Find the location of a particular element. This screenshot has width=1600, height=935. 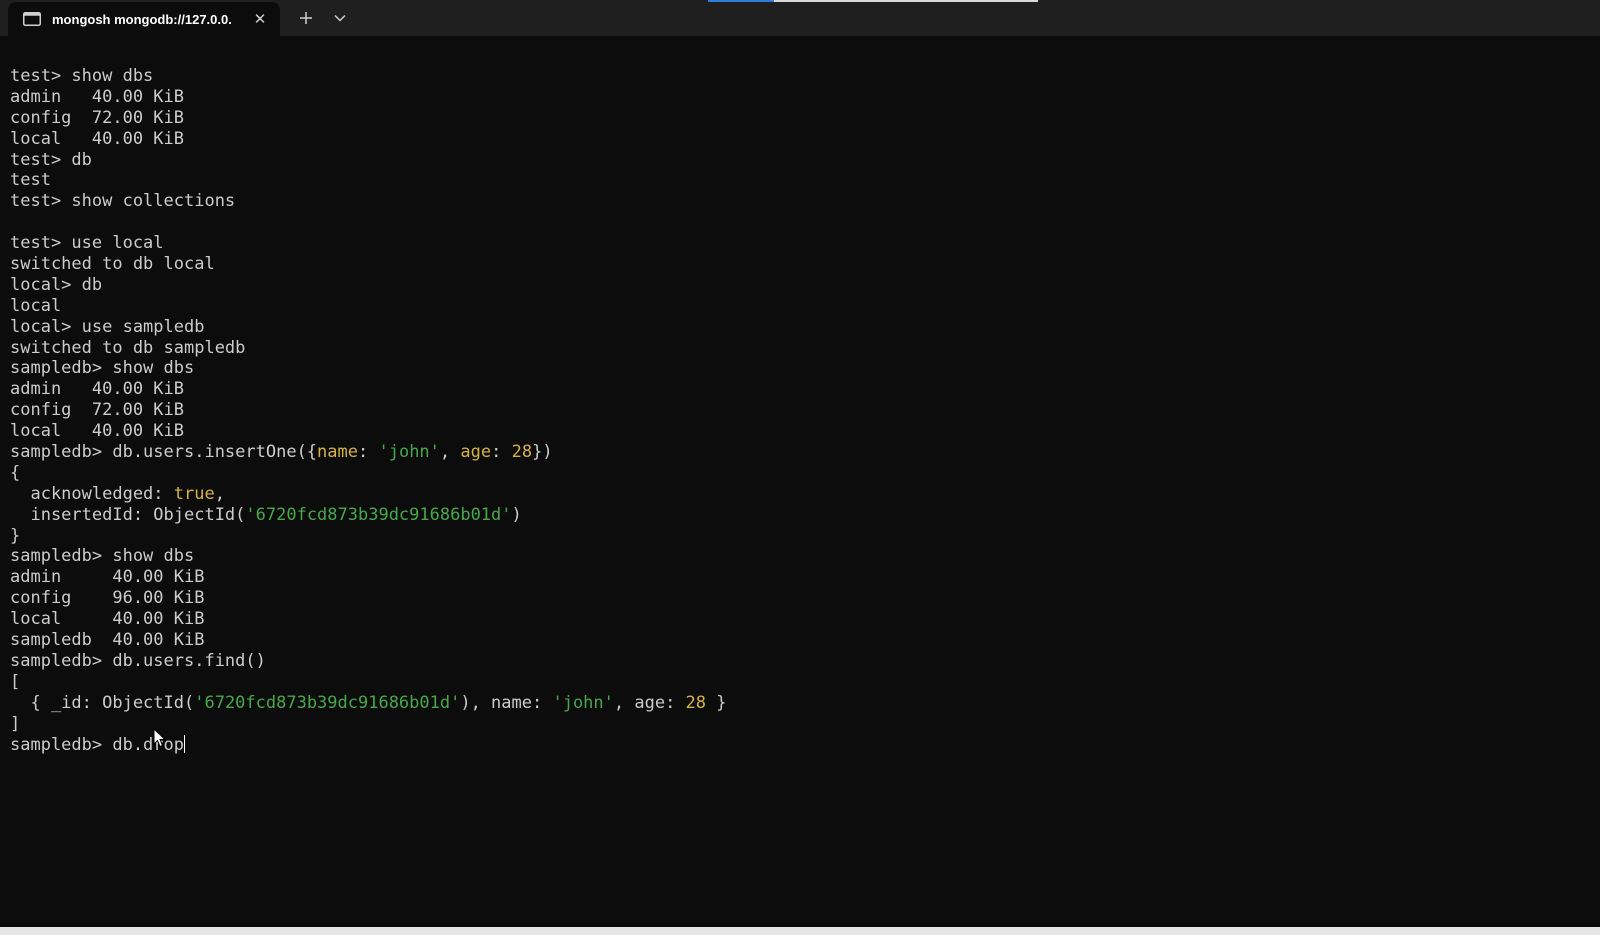

terminal-line: test> use local is located at coordinates (800, 243).